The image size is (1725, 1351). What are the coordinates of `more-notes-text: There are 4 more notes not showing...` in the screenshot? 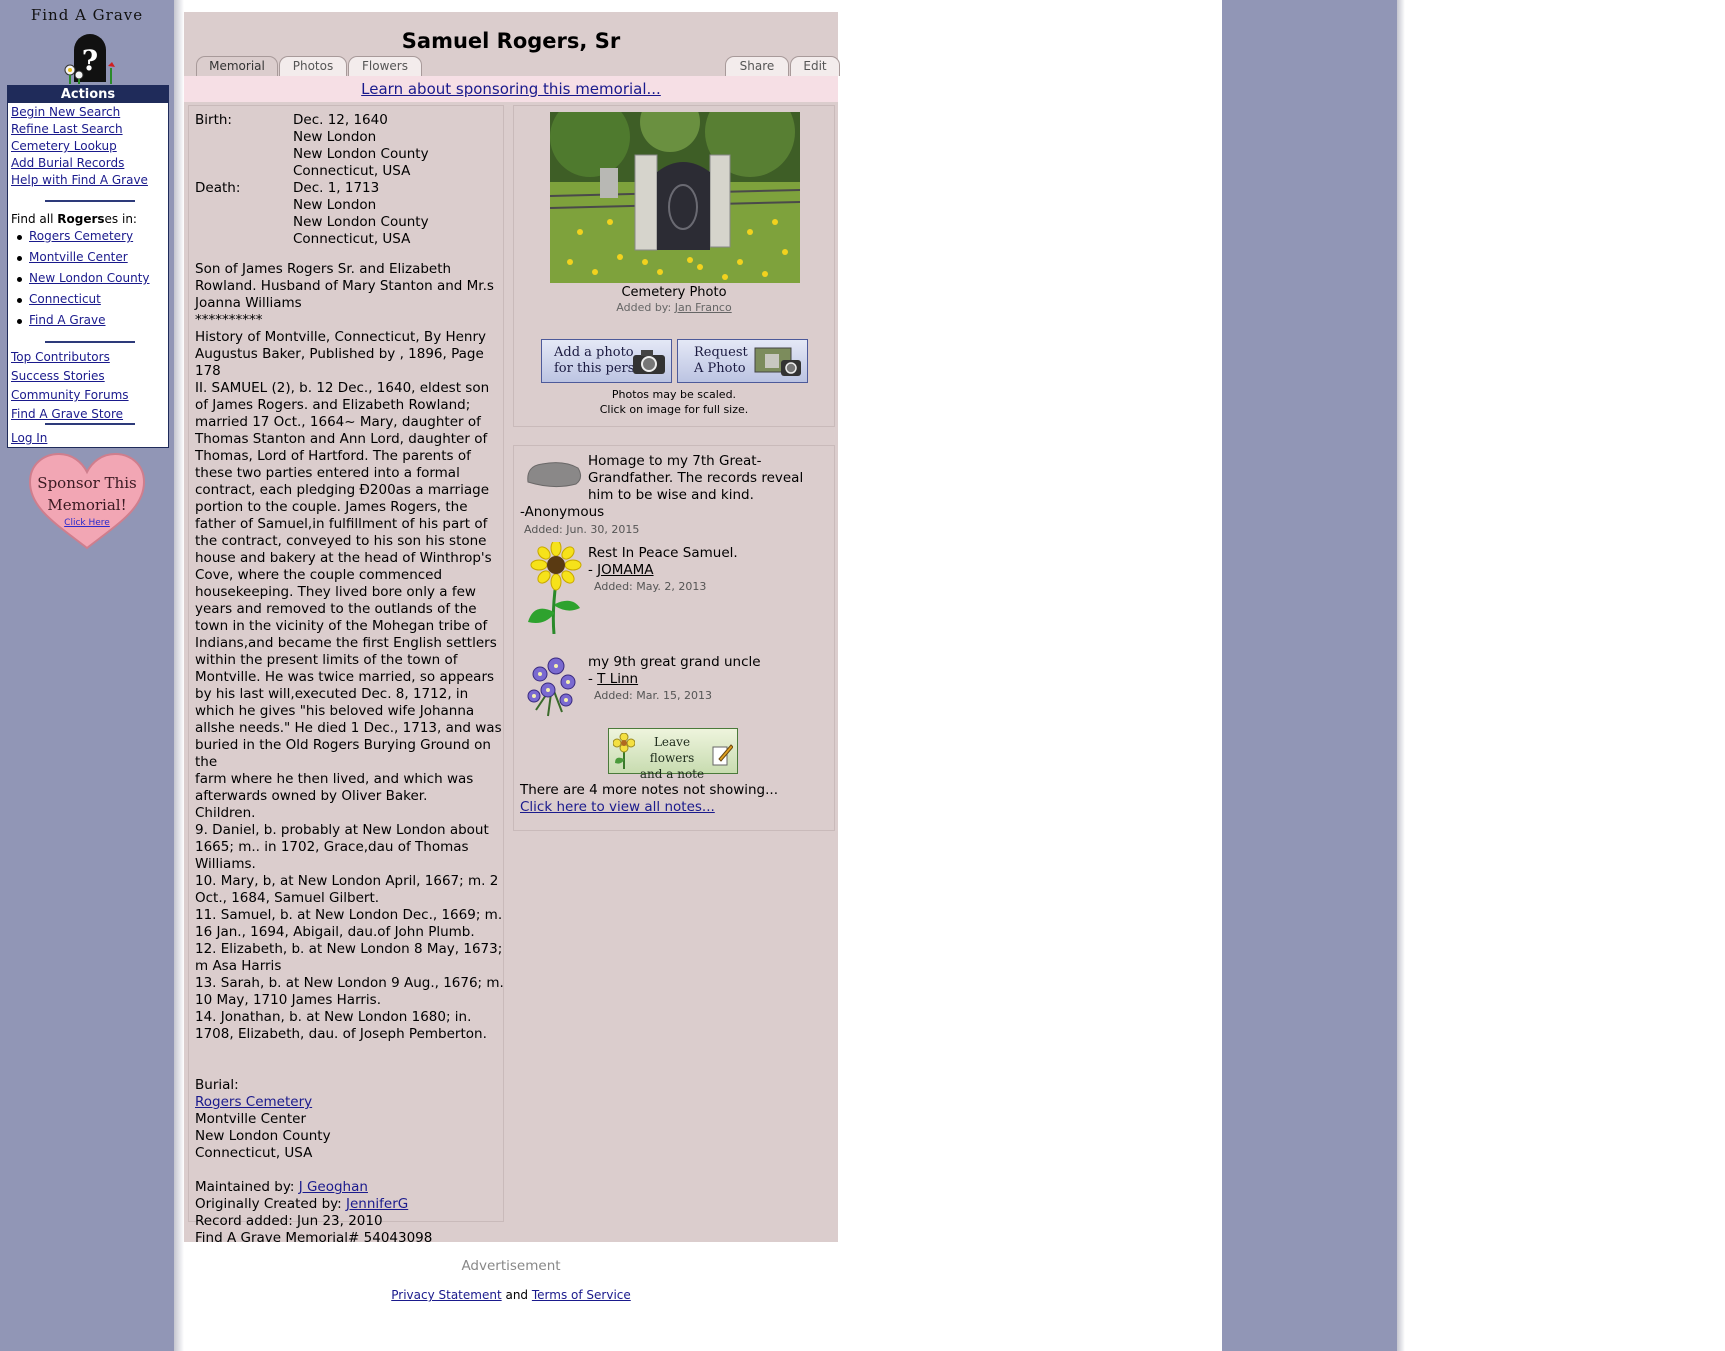 It's located at (649, 790).